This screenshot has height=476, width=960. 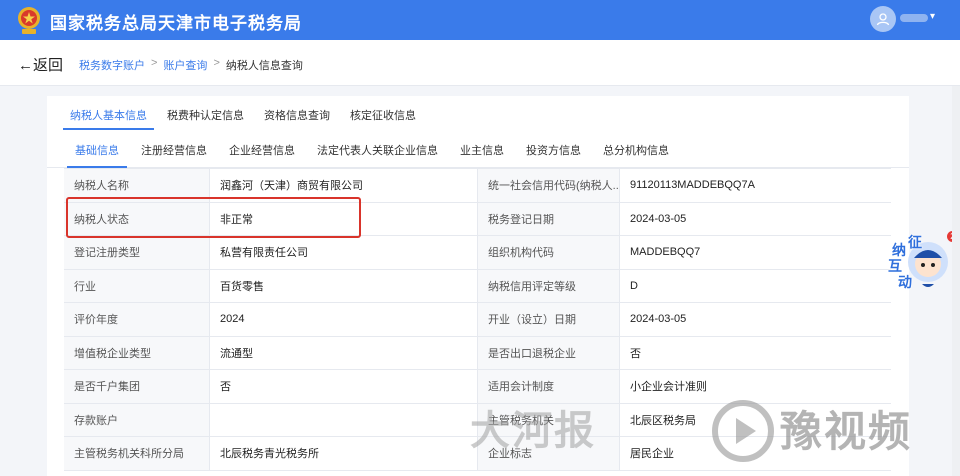 What do you see at coordinates (549, 218) in the screenshot?
I see `field-label: 税务登记日期` at bounding box center [549, 218].